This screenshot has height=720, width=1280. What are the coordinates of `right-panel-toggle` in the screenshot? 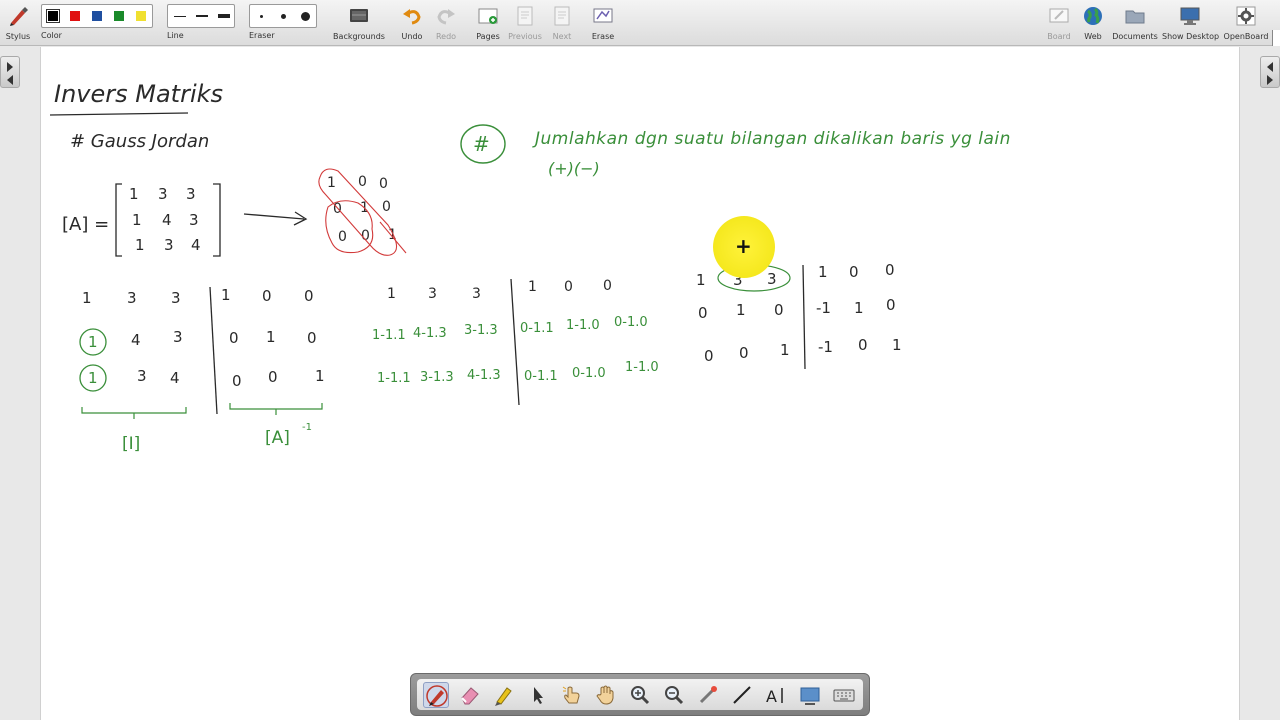 It's located at (1270, 72).